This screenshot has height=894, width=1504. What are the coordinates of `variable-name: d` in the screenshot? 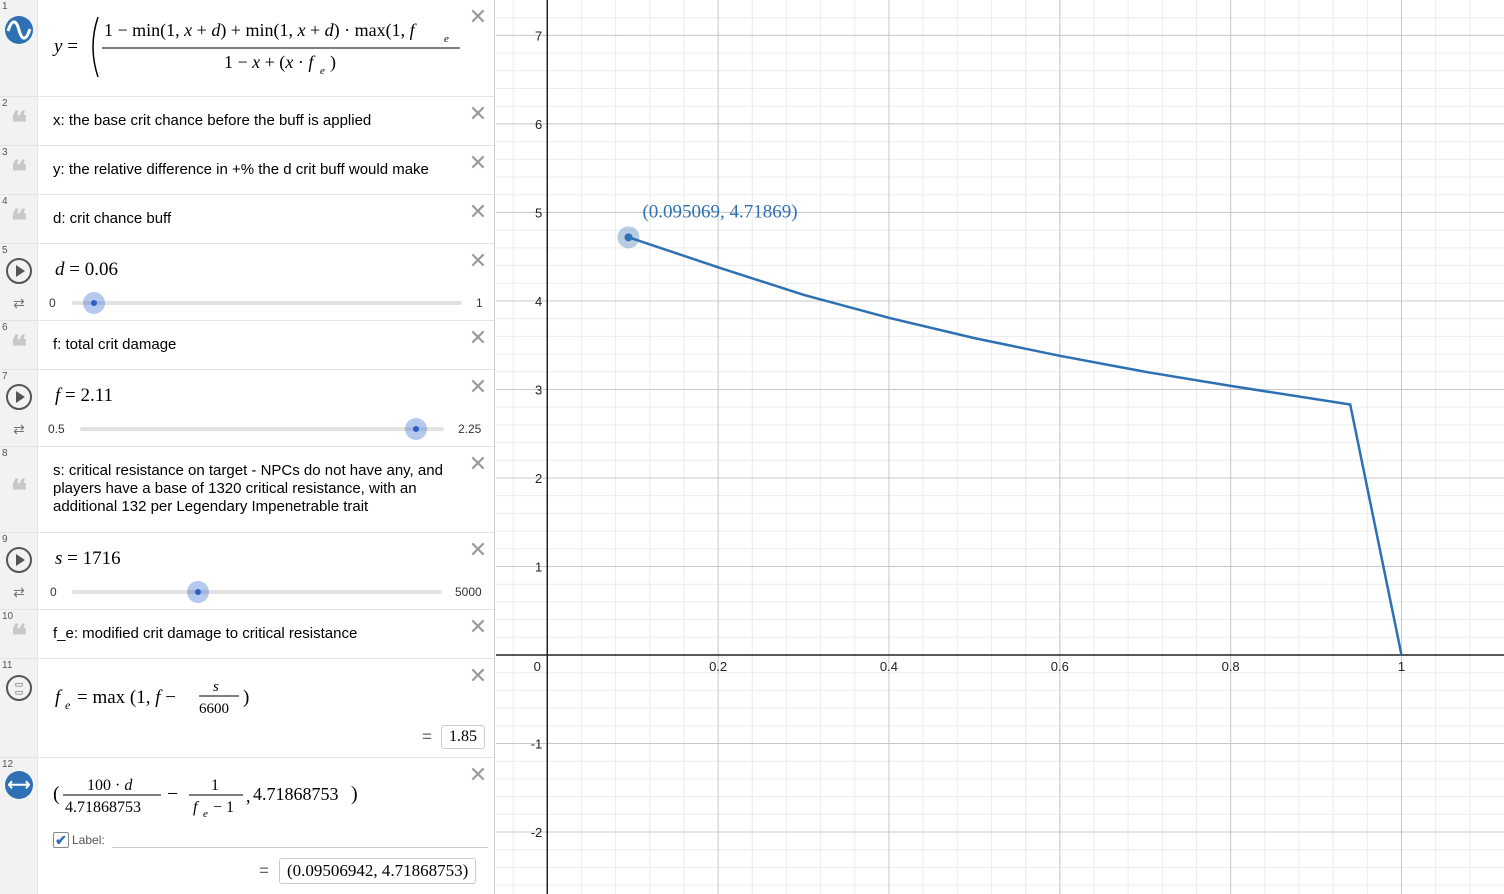 It's located at (60, 269).